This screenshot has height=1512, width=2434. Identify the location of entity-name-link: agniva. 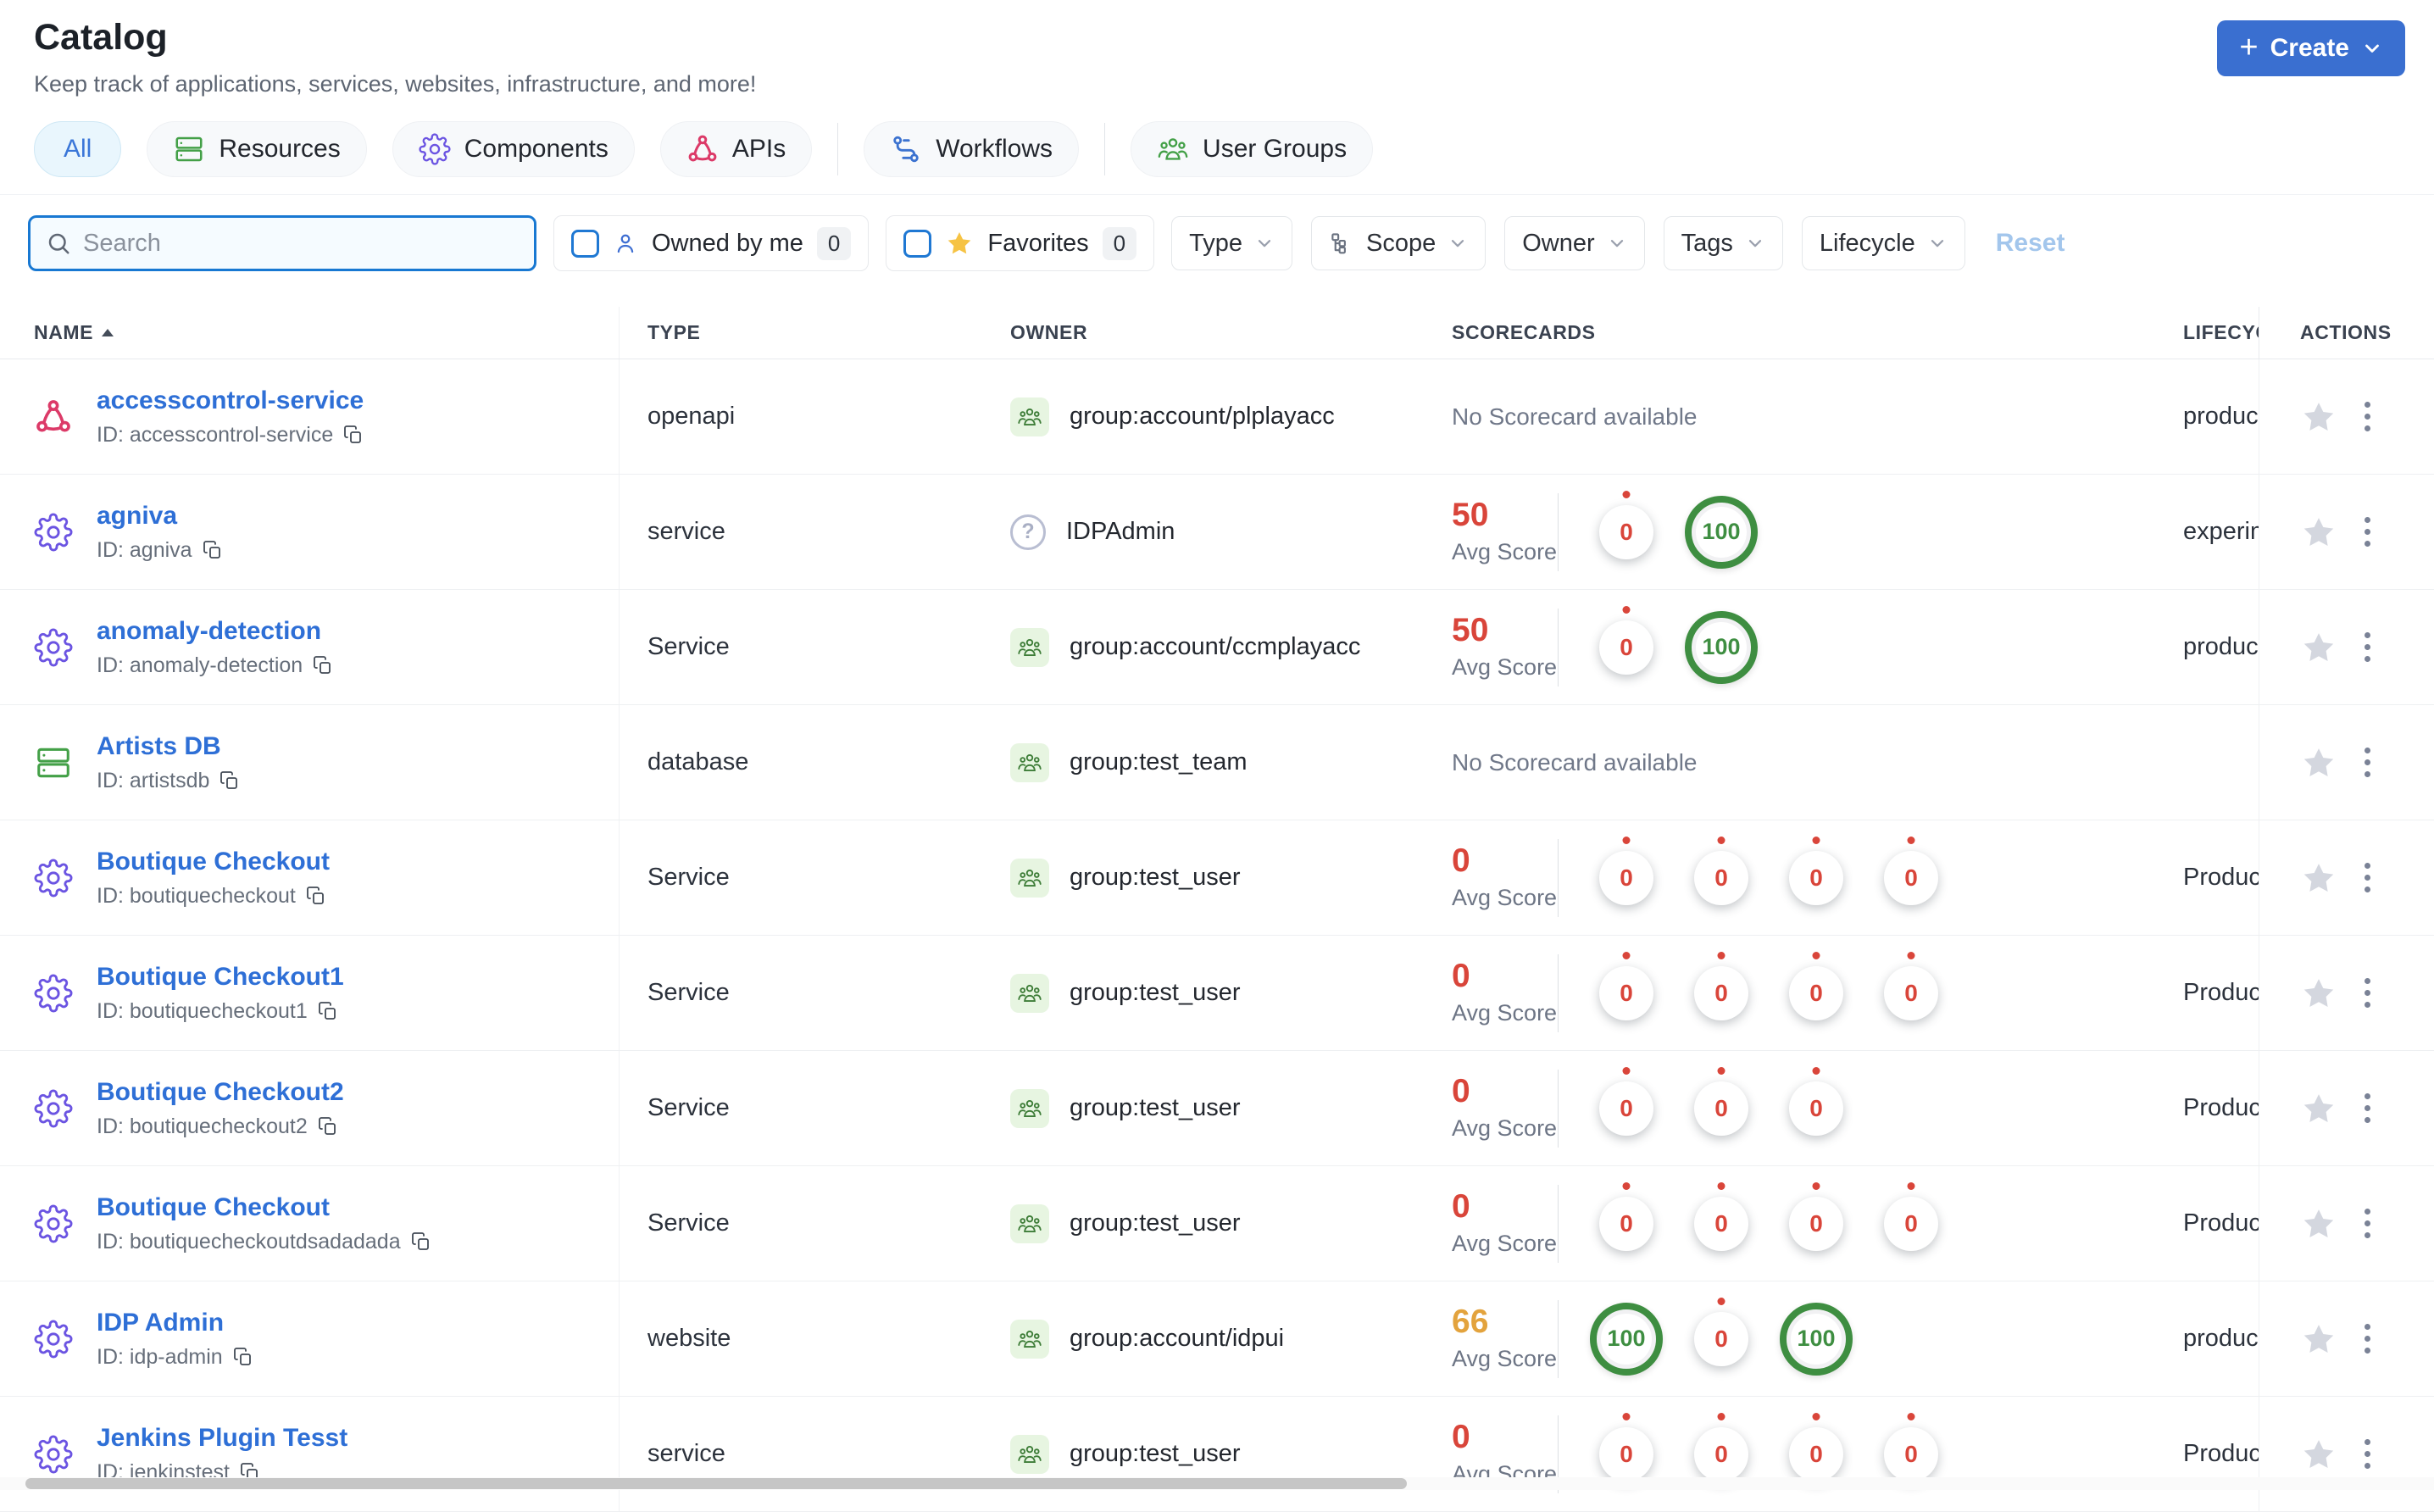
(160, 517).